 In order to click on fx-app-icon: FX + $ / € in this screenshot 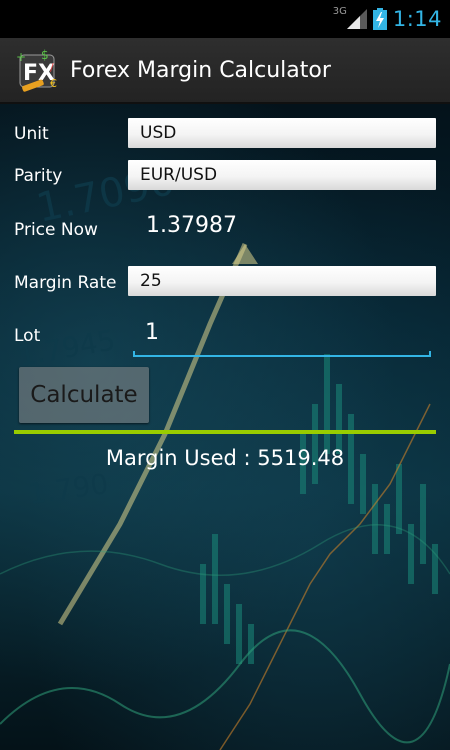, I will do `click(37, 70)`.